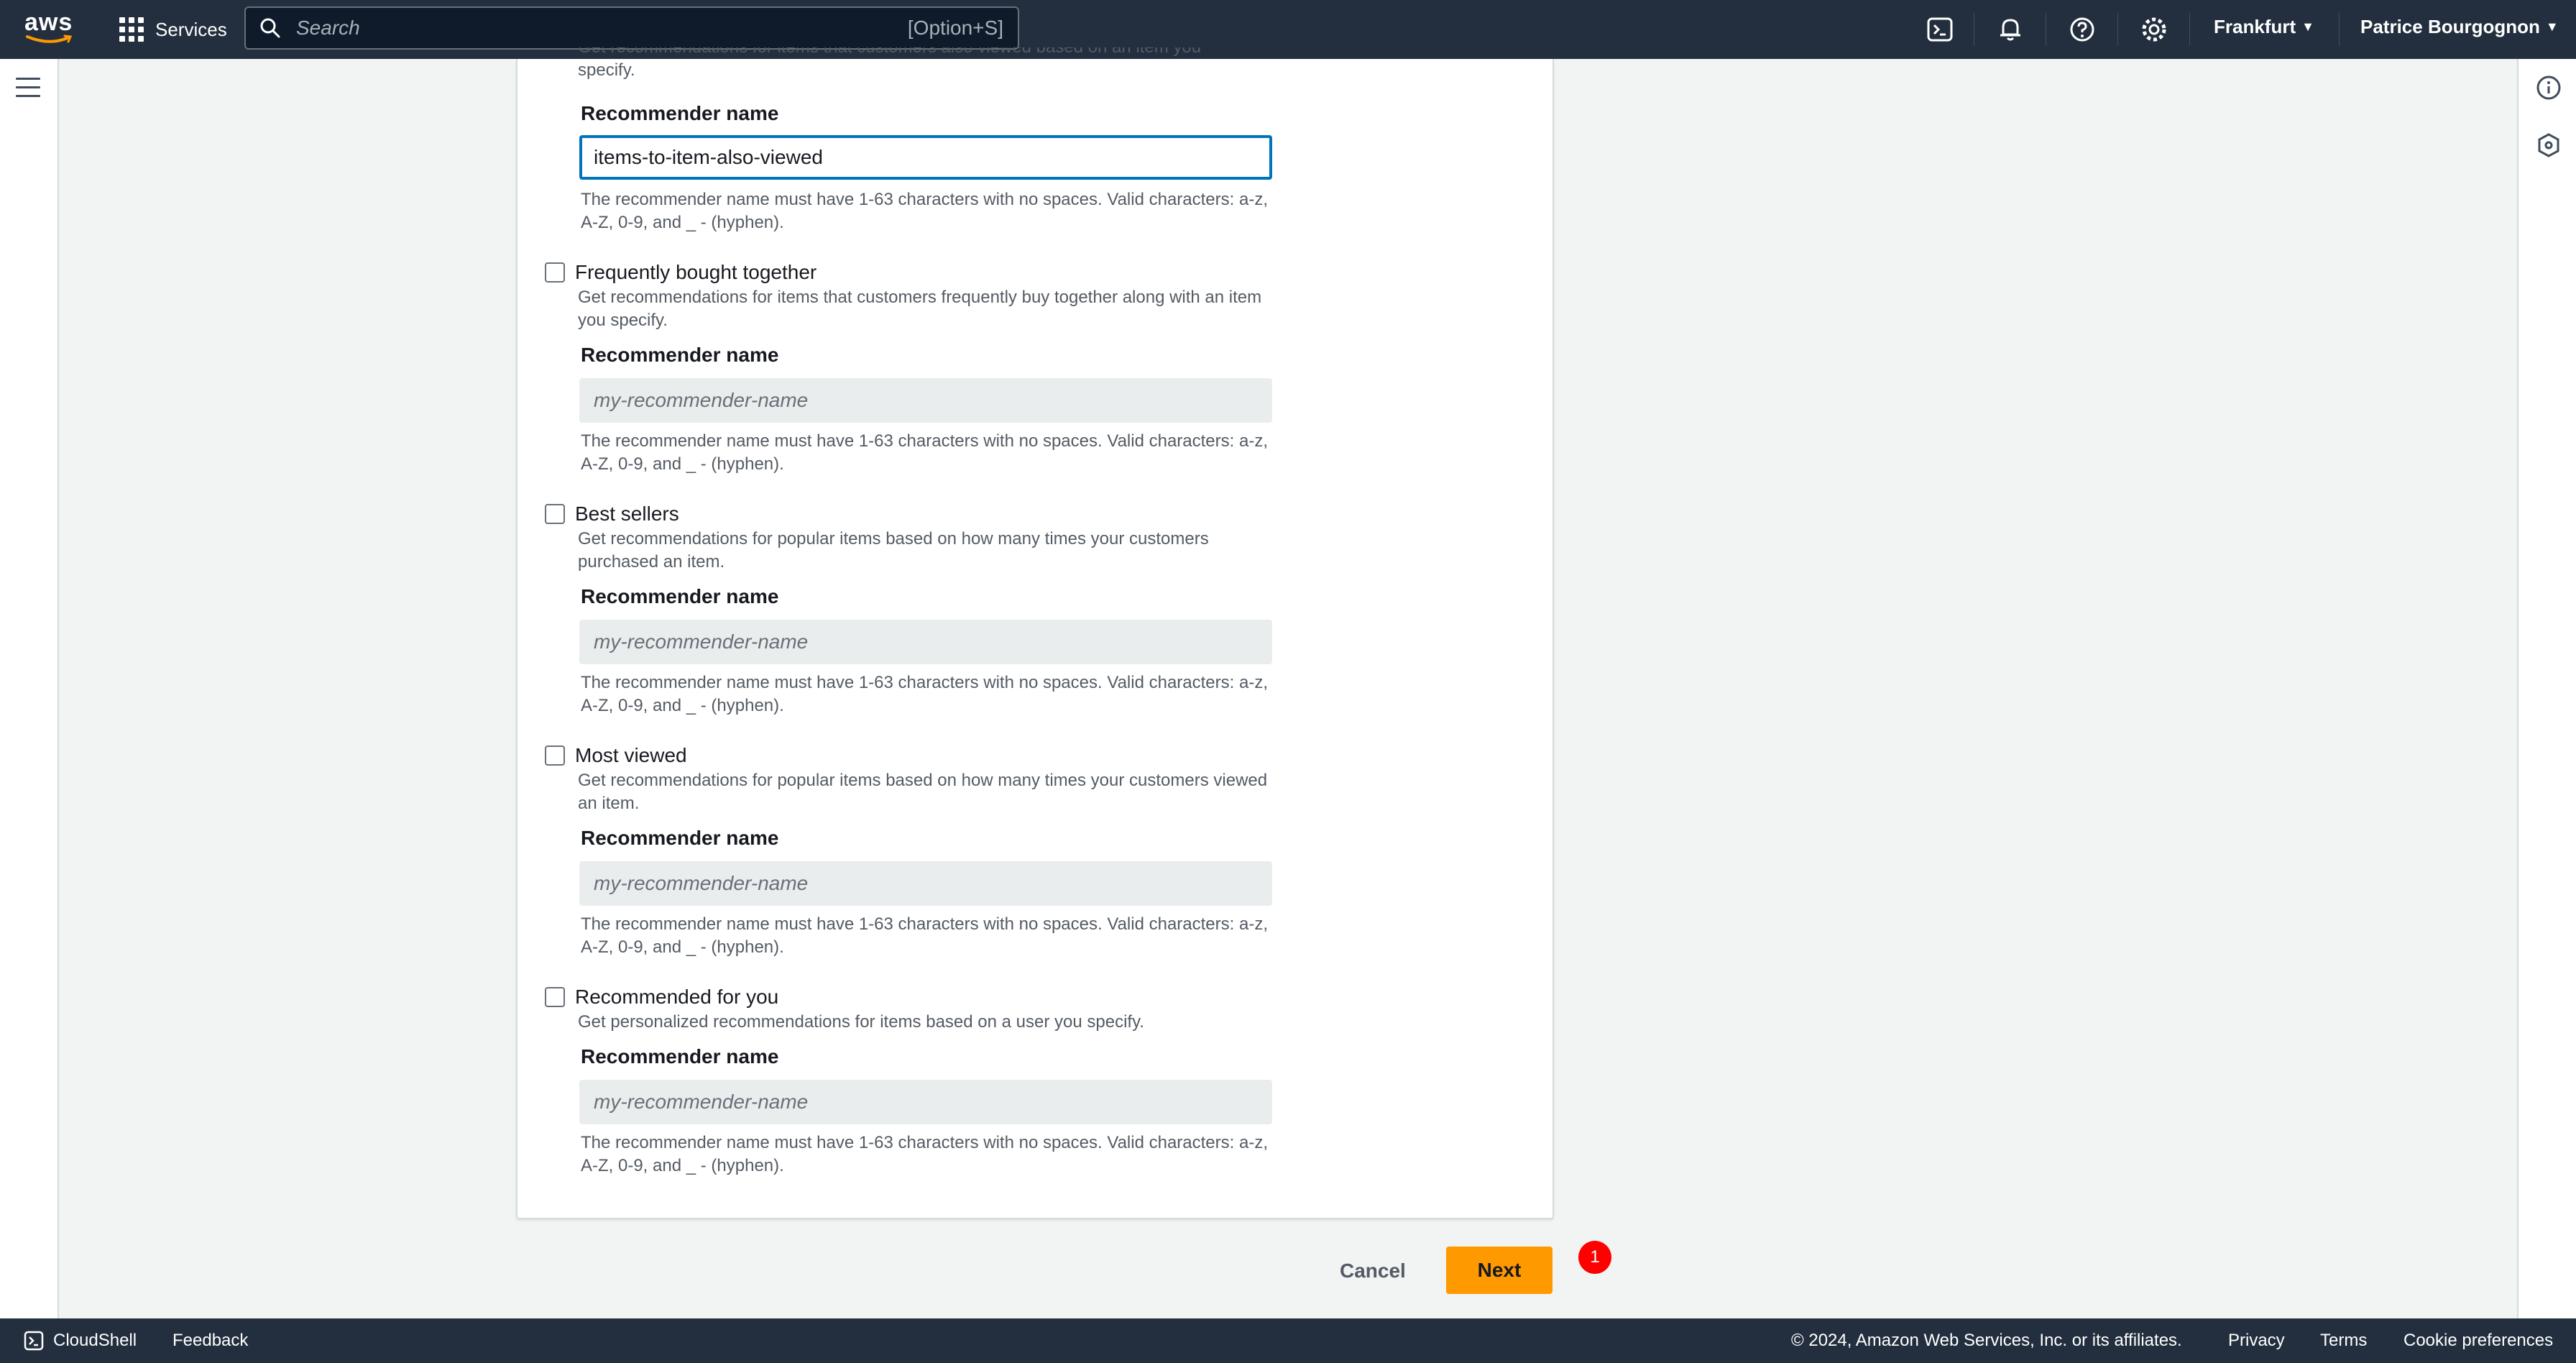  I want to click on frequently-bought-together-name-input, so click(925, 401).